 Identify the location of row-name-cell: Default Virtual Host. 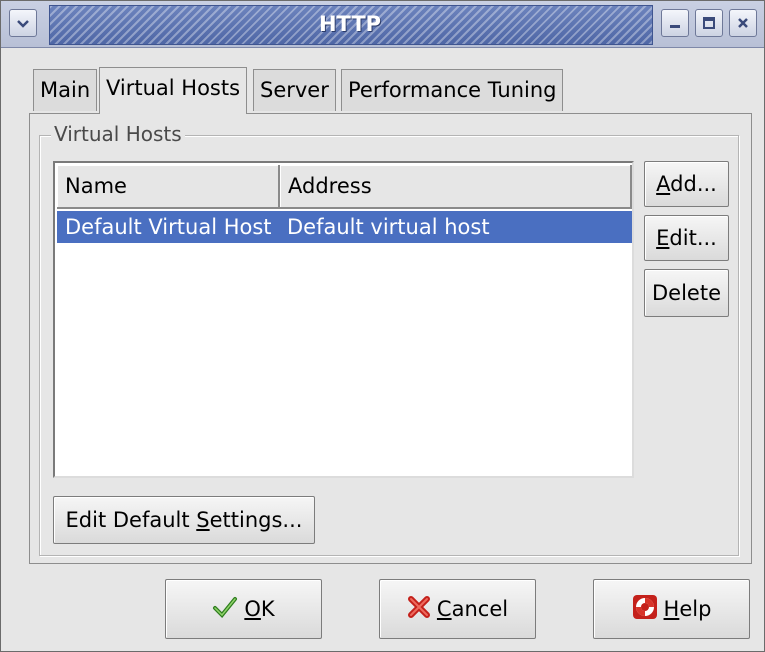
(168, 227).